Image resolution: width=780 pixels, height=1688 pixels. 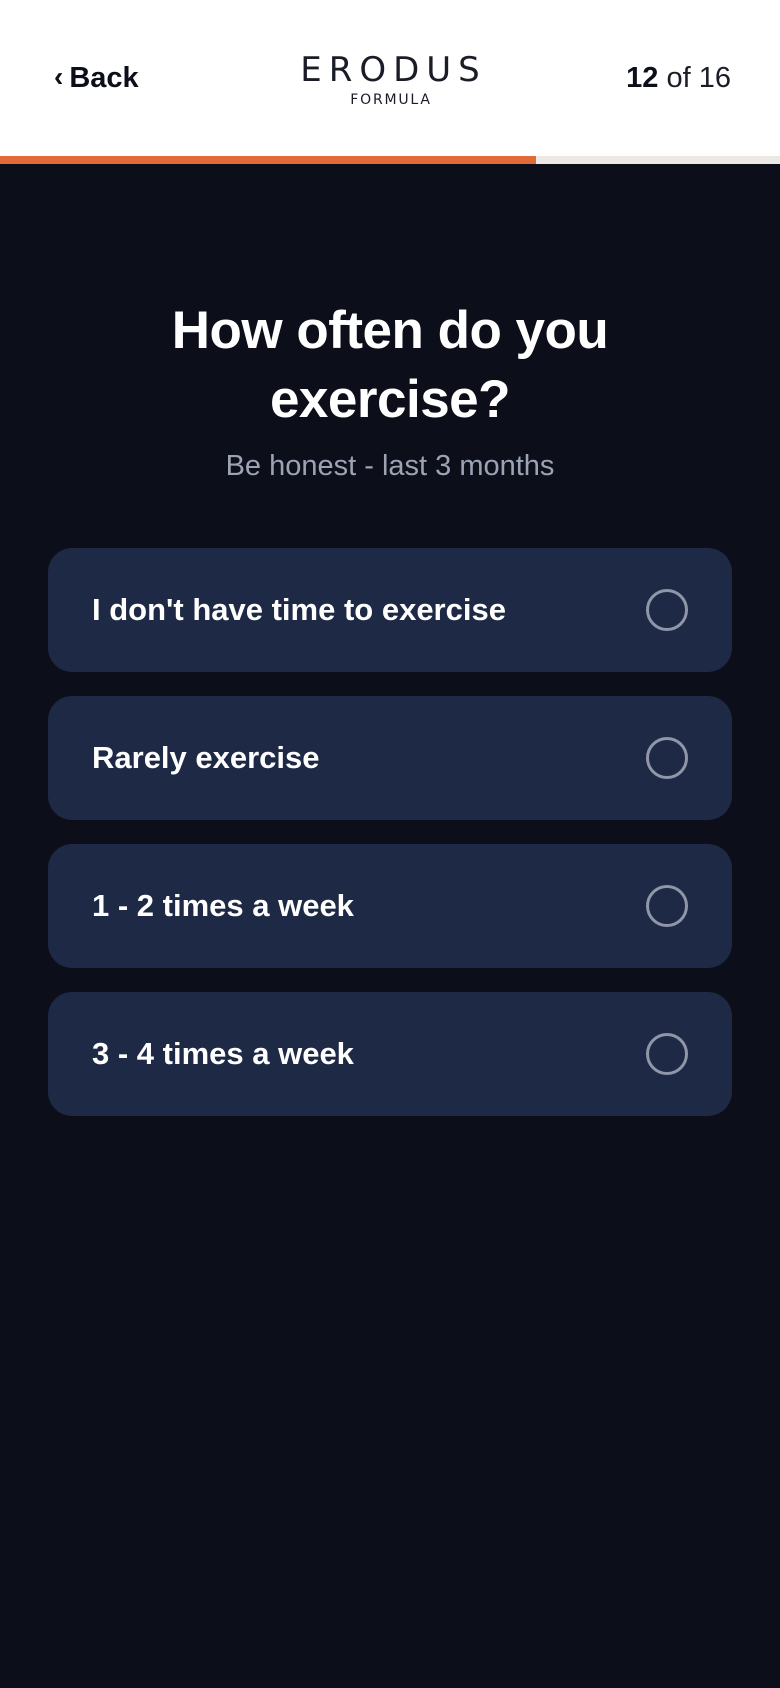 I want to click on answer-option-label: I don't have time to exercise, so click(x=299, y=609).